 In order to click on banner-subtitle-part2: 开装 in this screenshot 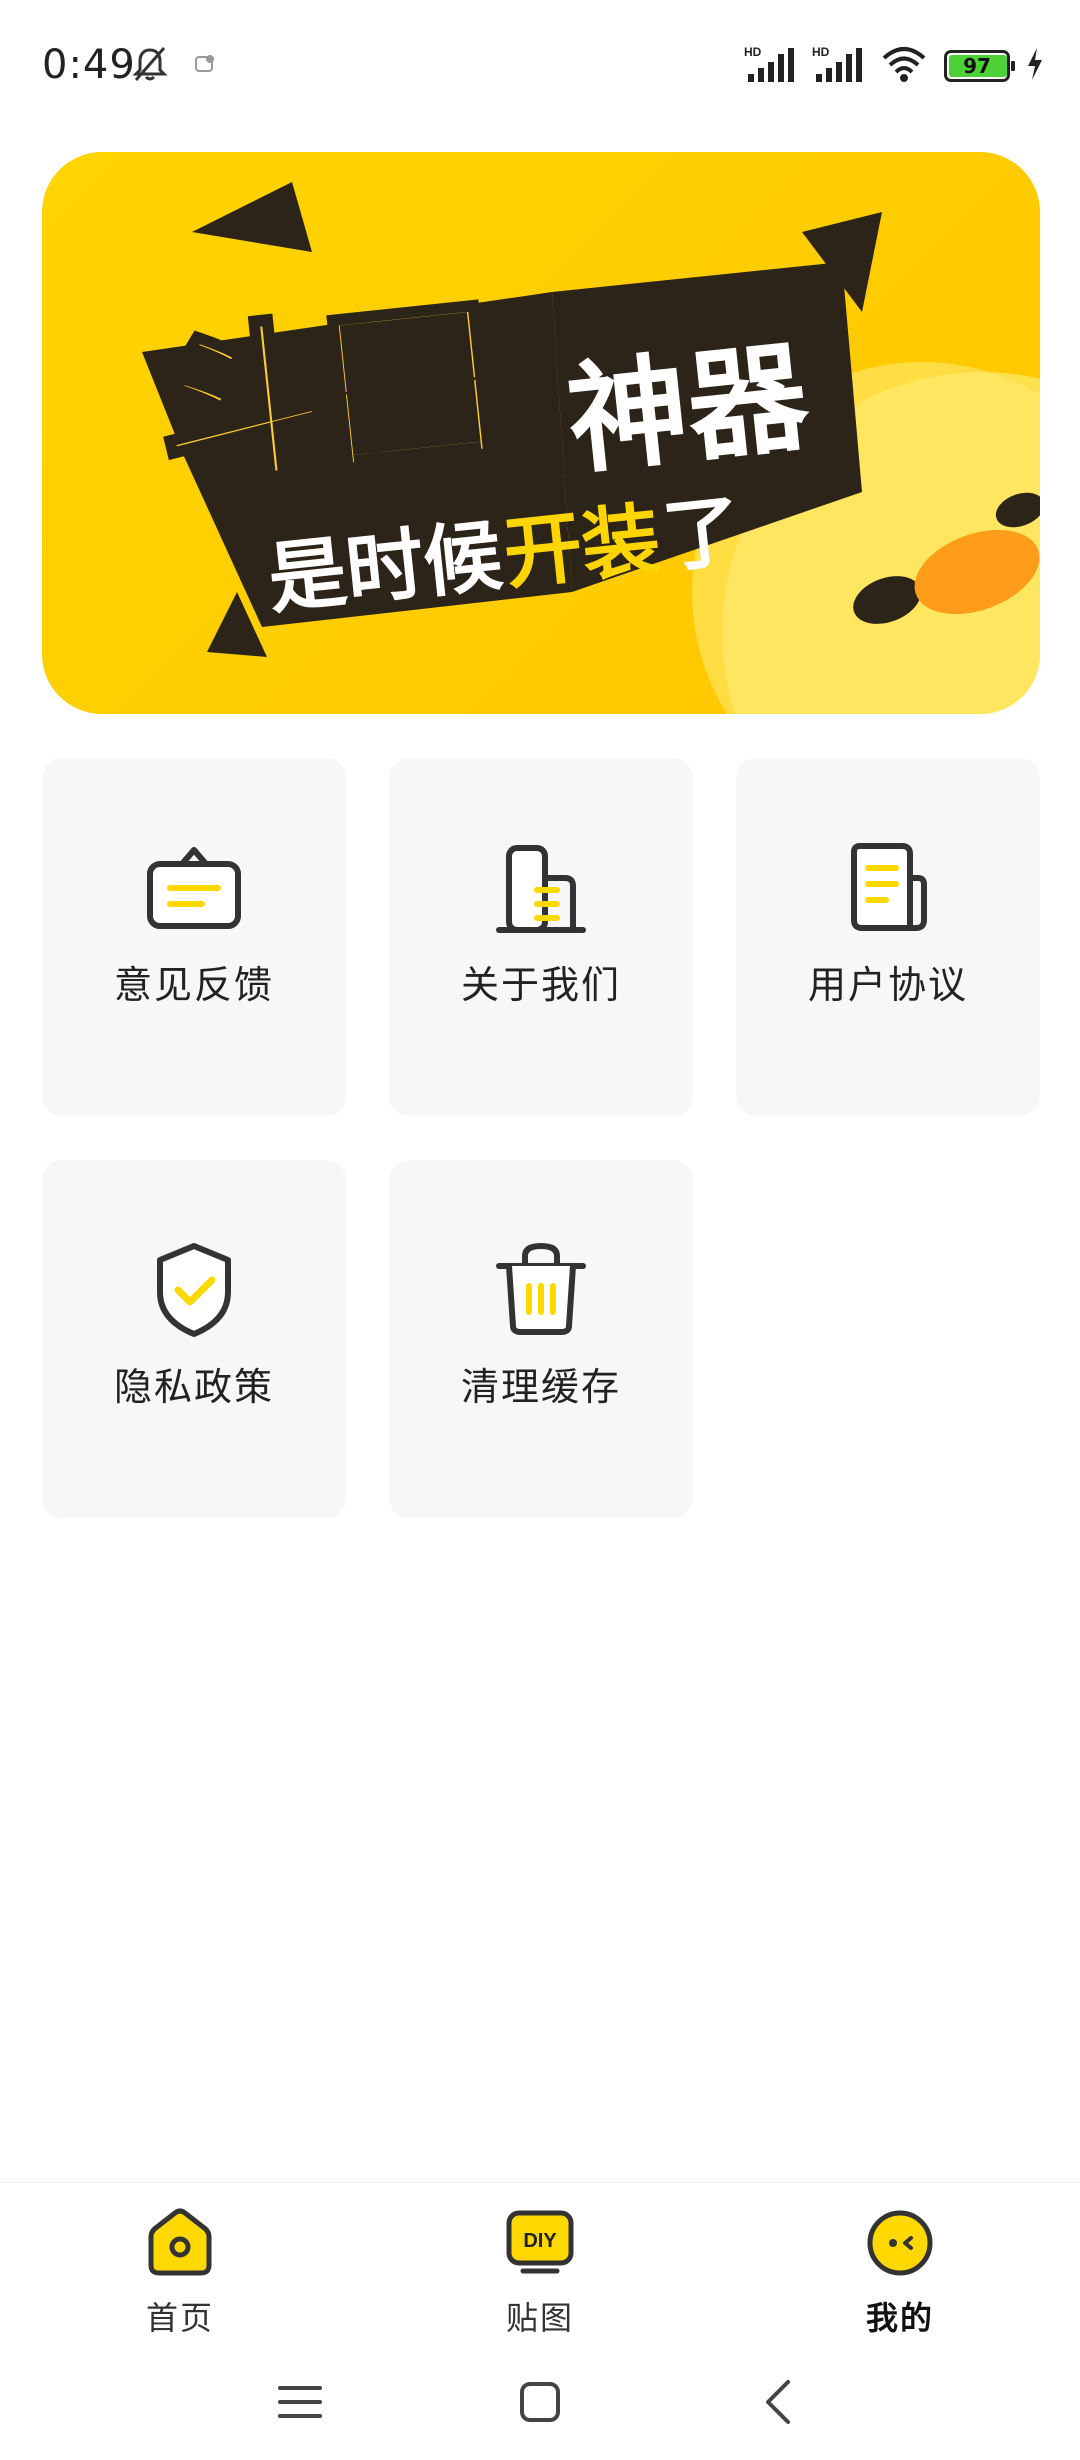, I will do `click(582, 548)`.